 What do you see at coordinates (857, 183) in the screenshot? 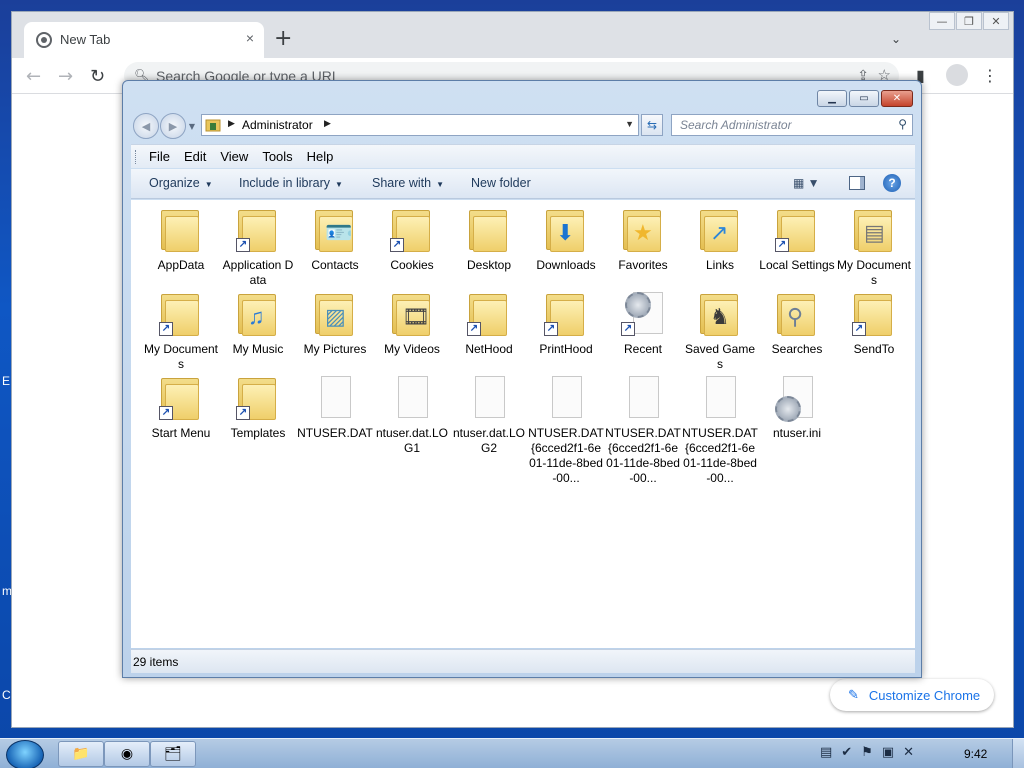
I see `preview-pane-icon` at bounding box center [857, 183].